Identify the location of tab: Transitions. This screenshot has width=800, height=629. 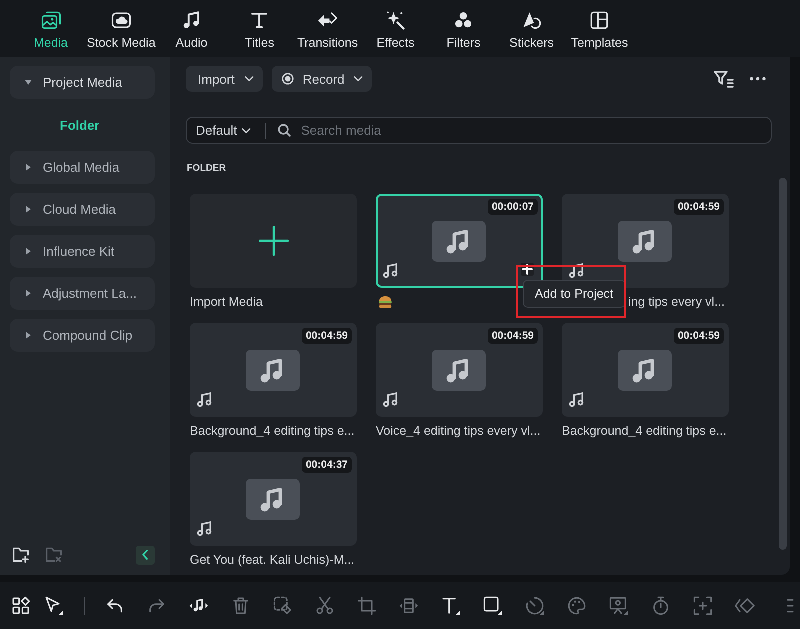
(328, 28).